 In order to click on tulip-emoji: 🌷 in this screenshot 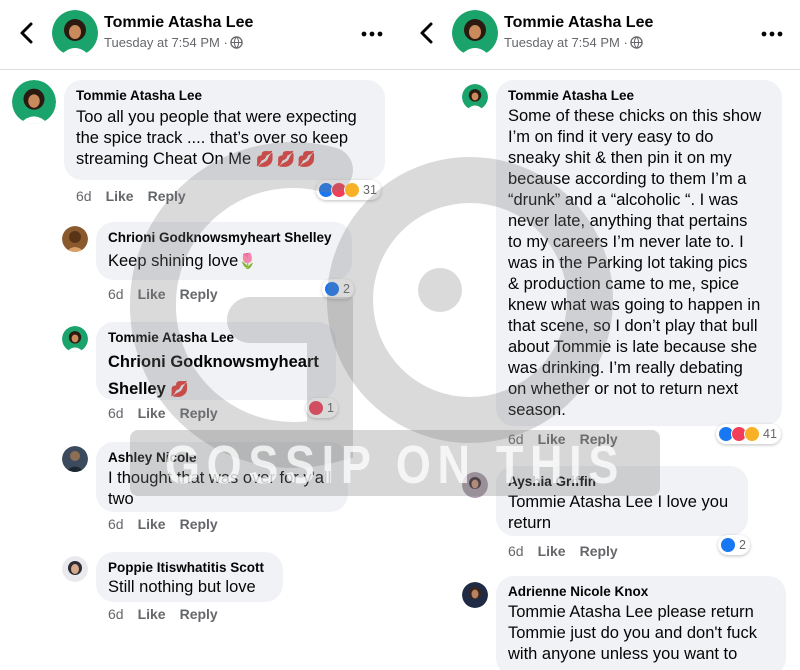, I will do `click(248, 261)`.